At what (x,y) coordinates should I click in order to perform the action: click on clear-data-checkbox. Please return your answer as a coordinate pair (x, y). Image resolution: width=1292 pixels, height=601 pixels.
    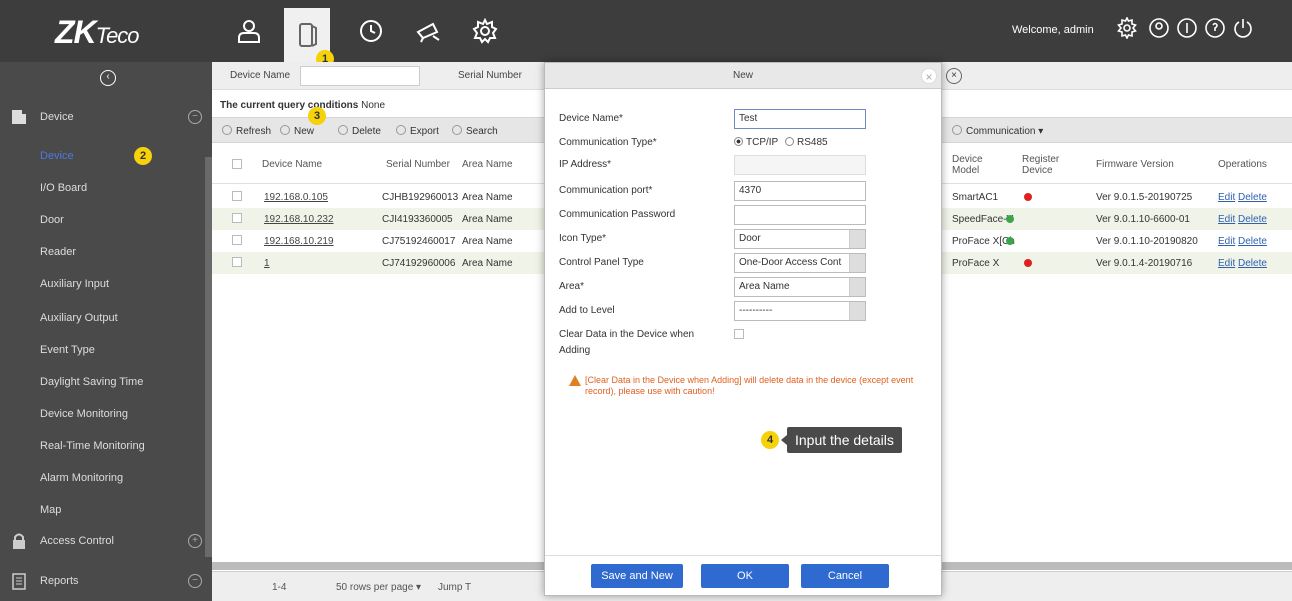
    Looking at the image, I should click on (739, 334).